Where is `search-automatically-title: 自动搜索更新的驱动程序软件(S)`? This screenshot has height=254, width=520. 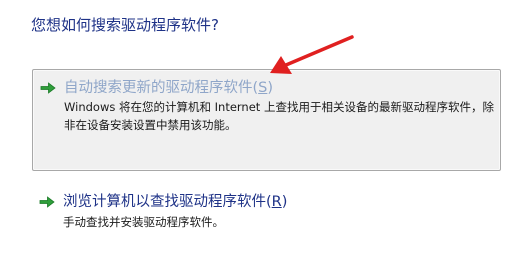 search-automatically-title: 自动搜索更新的驱动程序软件(S) is located at coordinates (168, 86).